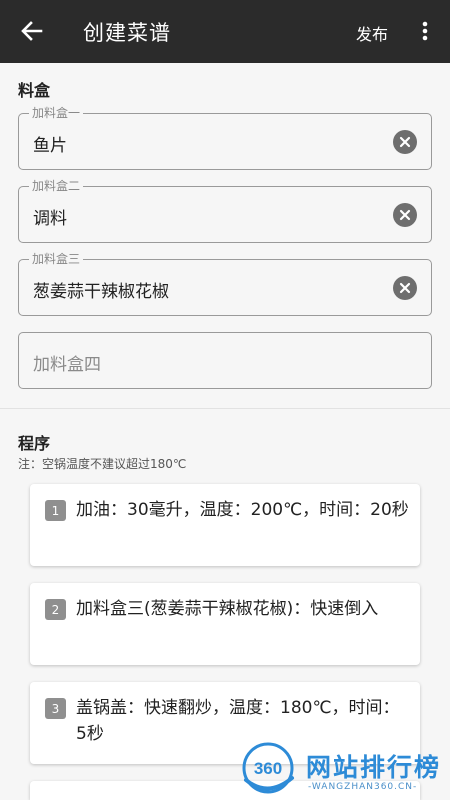 Image resolution: width=450 pixels, height=800 pixels. What do you see at coordinates (225, 525) in the screenshot?
I see `program-step-card: 1 加油：30毫升，温度：200℃，时间：20秒` at bounding box center [225, 525].